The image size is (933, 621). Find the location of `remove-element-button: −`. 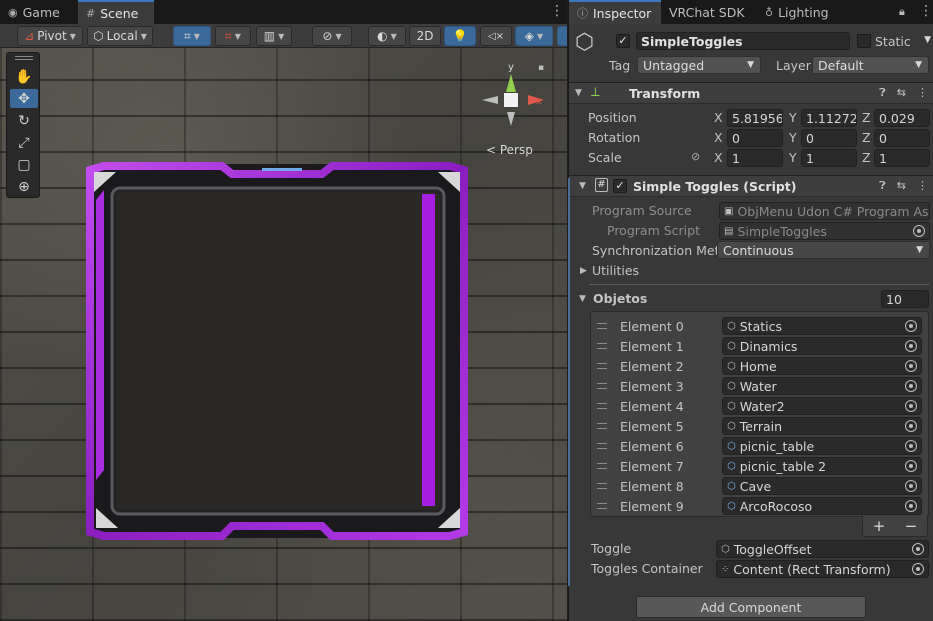

remove-element-button: − is located at coordinates (911, 526).